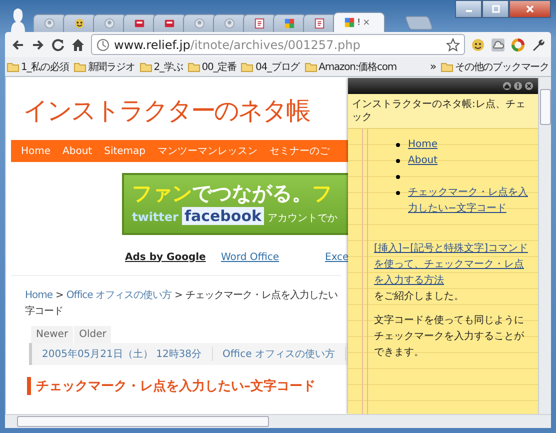  I want to click on ring-icon, so click(518, 45).